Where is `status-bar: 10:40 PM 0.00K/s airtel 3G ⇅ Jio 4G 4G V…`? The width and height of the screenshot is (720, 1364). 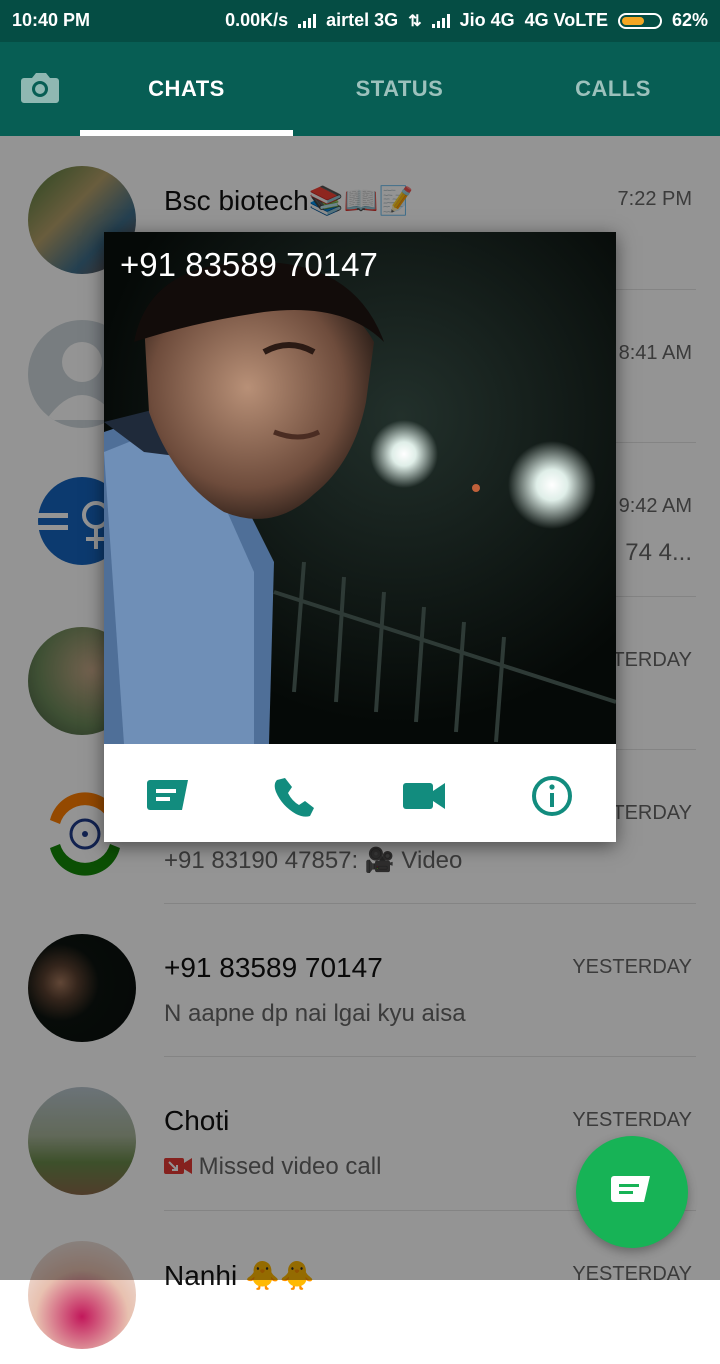
status-bar: 10:40 PM 0.00K/s airtel 3G ⇅ Jio 4G 4G V… is located at coordinates (360, 21).